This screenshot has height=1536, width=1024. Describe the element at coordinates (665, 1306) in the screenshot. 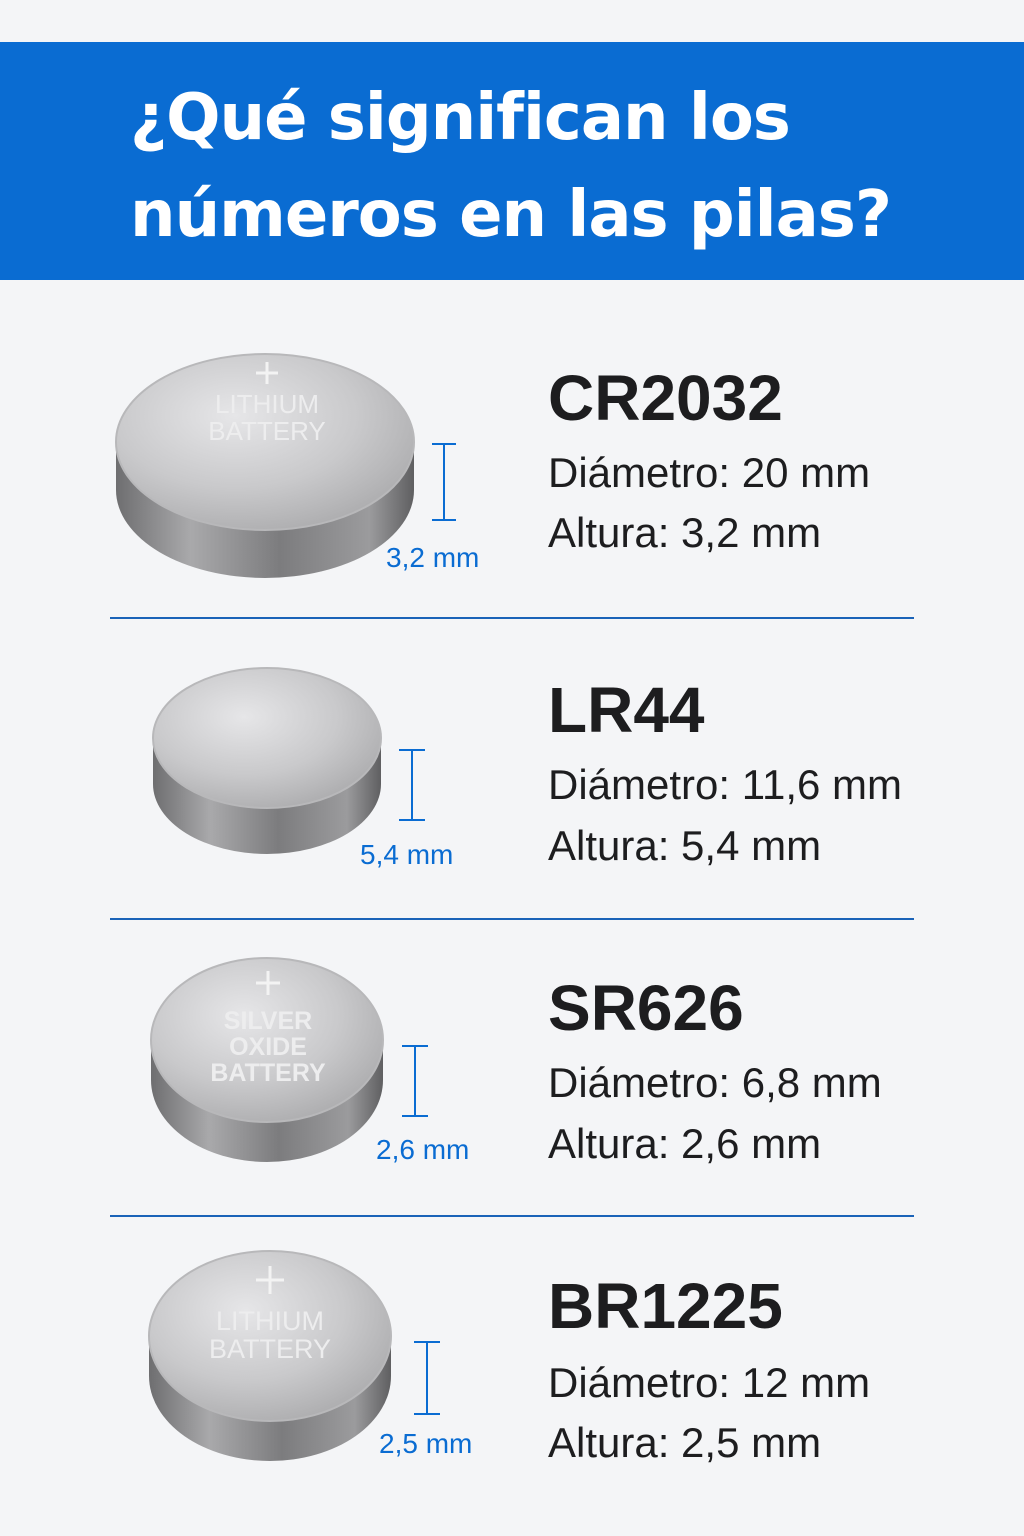

I see `battery-code: BR1225` at that location.